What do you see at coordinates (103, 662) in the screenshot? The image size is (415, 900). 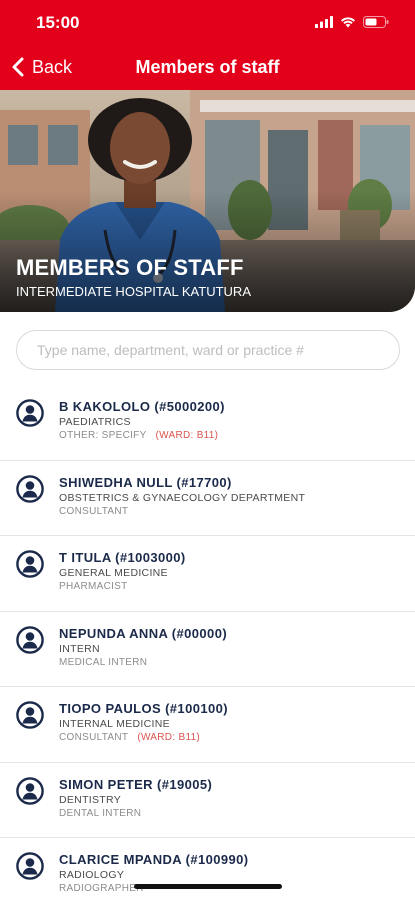 I see `staff-role: MEDICAL INTERN` at bounding box center [103, 662].